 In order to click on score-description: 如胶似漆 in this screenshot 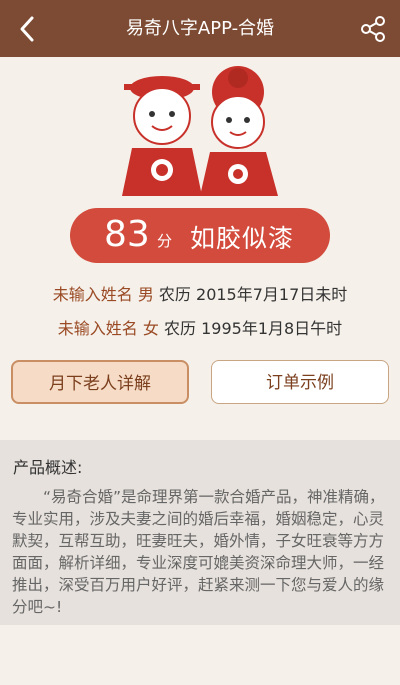, I will do `click(242, 238)`.